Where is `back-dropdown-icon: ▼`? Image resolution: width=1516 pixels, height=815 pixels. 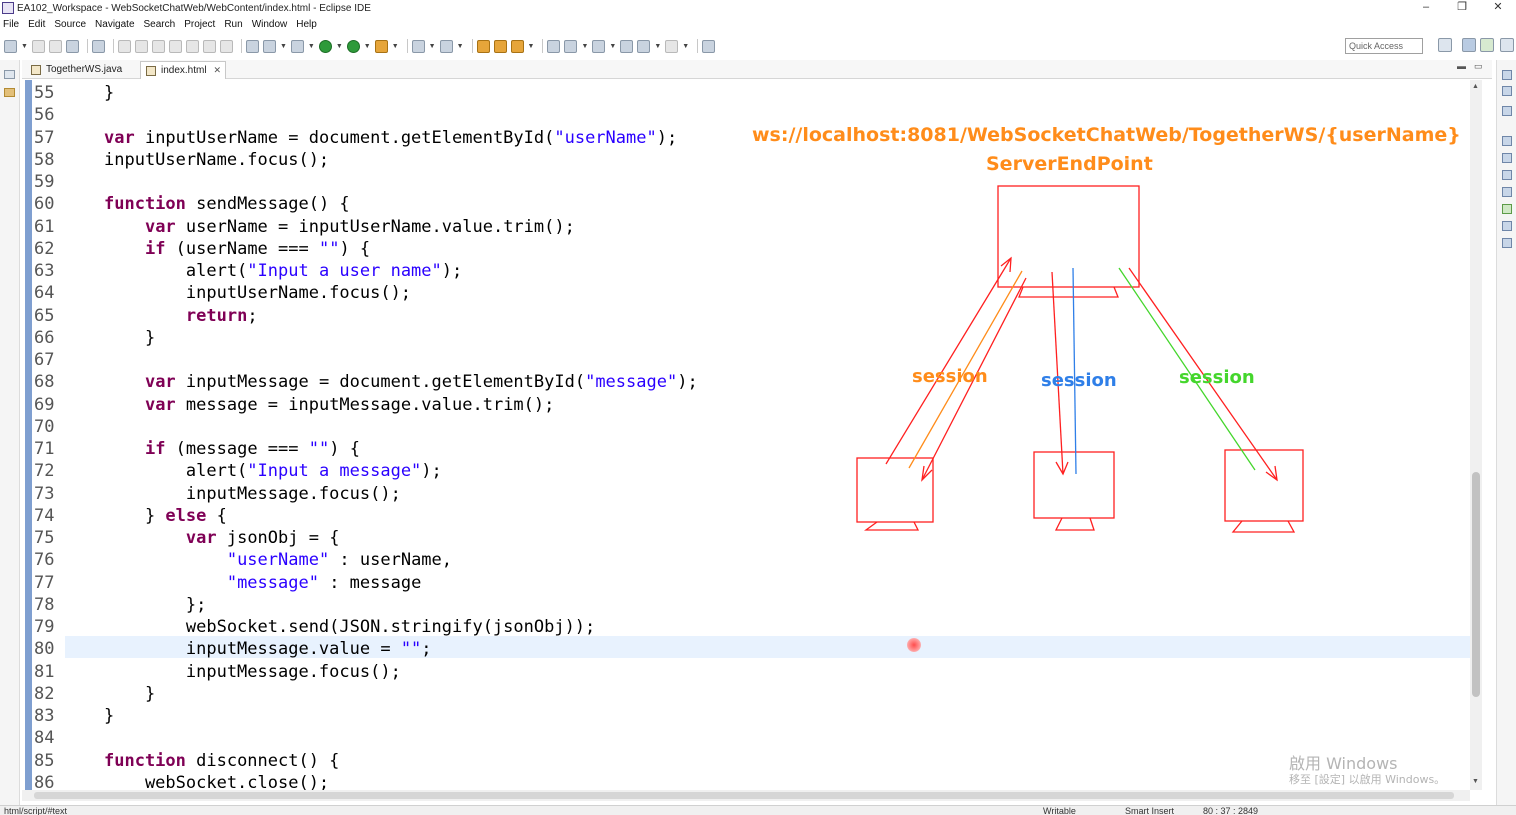 back-dropdown-icon: ▼ is located at coordinates (657, 46).